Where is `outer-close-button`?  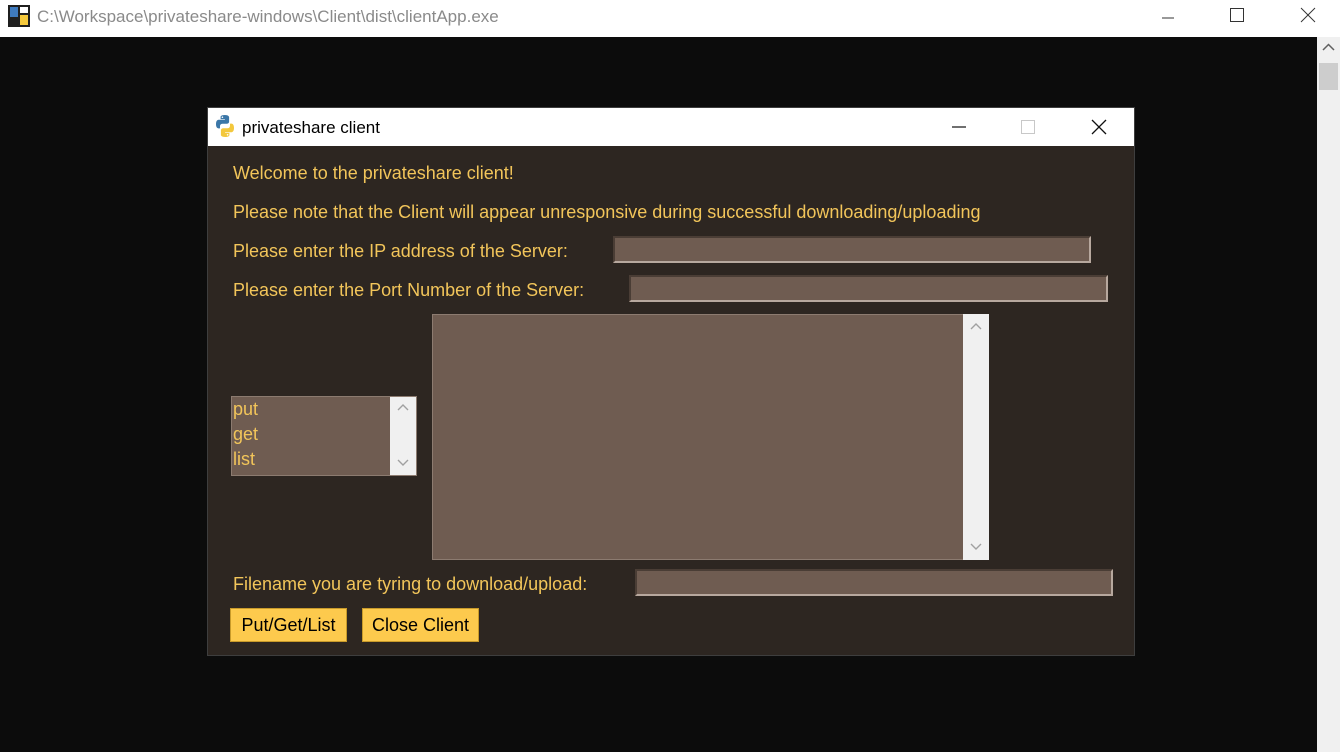 outer-close-button is located at coordinates (1308, 15).